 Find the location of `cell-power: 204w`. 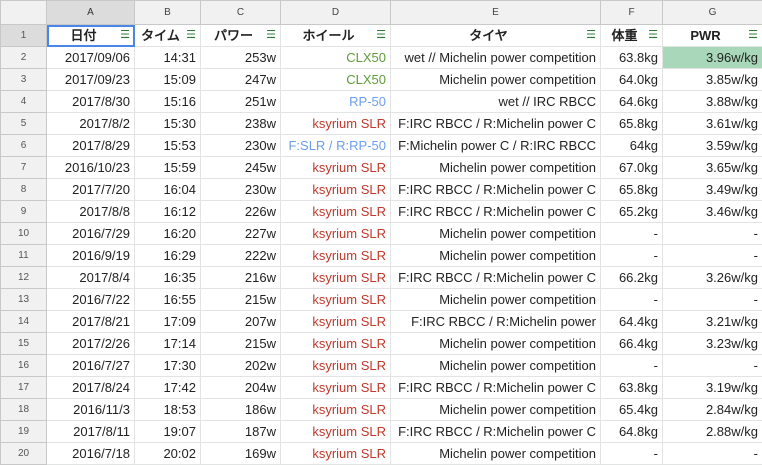

cell-power: 204w is located at coordinates (241, 388).